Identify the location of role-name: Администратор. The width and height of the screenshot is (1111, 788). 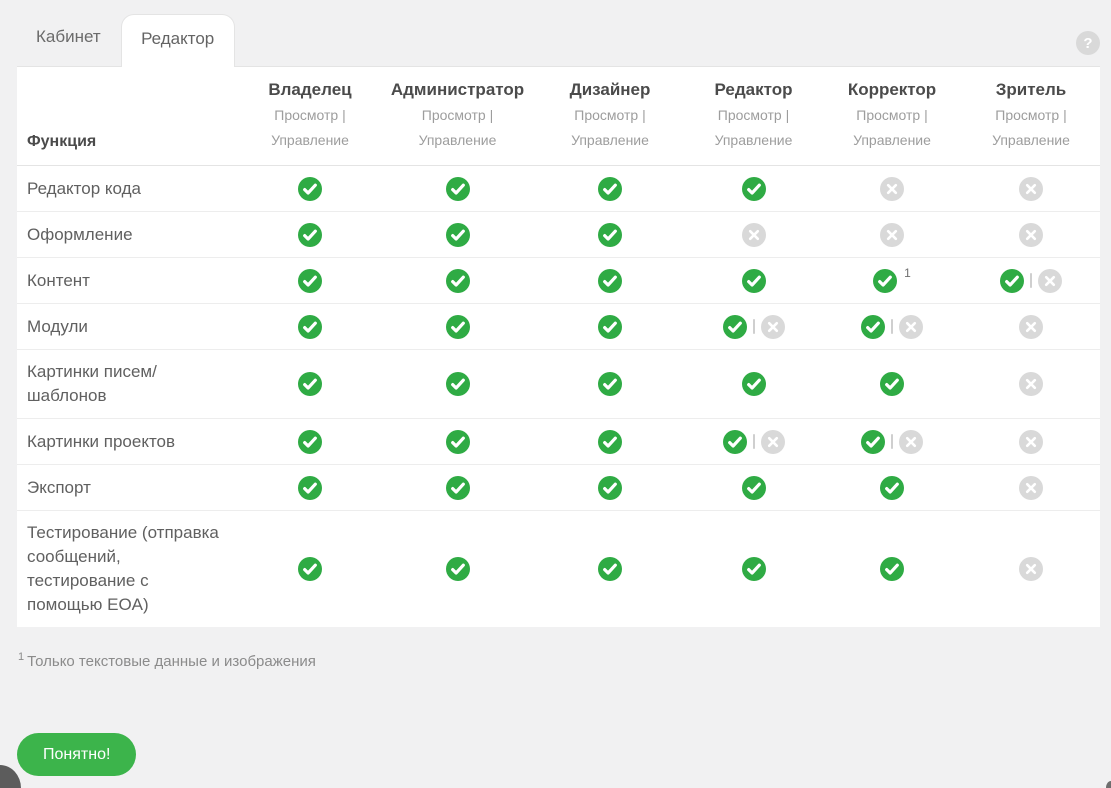
(457, 89).